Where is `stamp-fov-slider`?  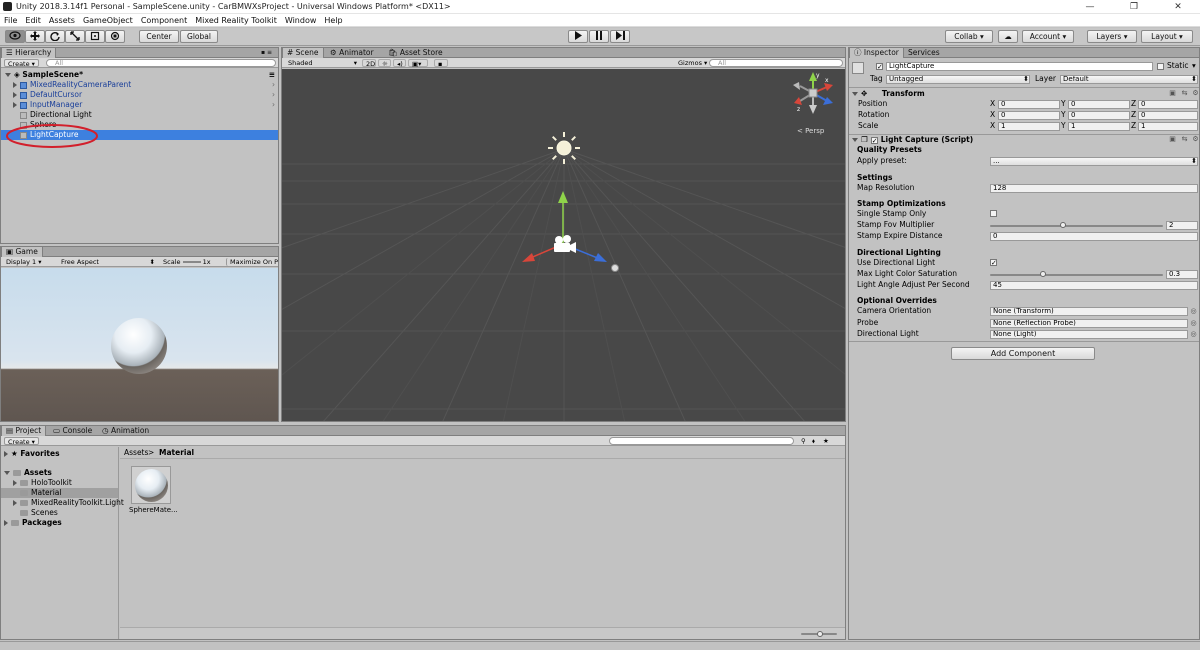 stamp-fov-slider is located at coordinates (1076, 226).